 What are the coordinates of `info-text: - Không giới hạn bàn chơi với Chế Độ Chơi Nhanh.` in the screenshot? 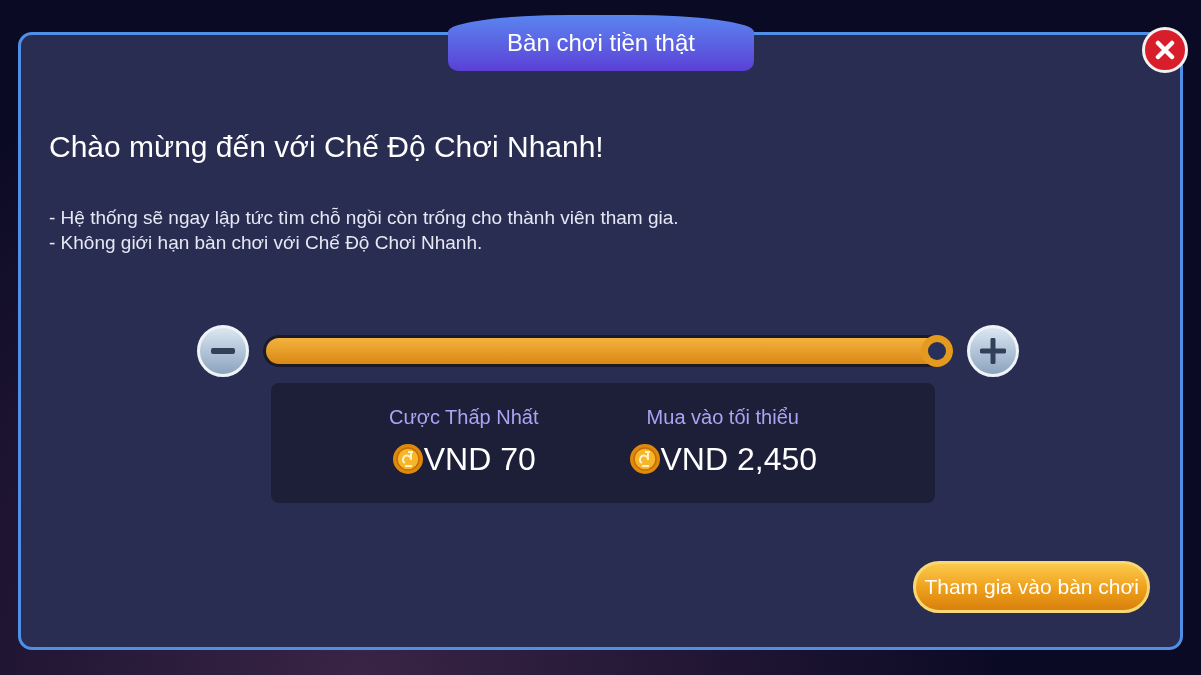 It's located at (266, 243).